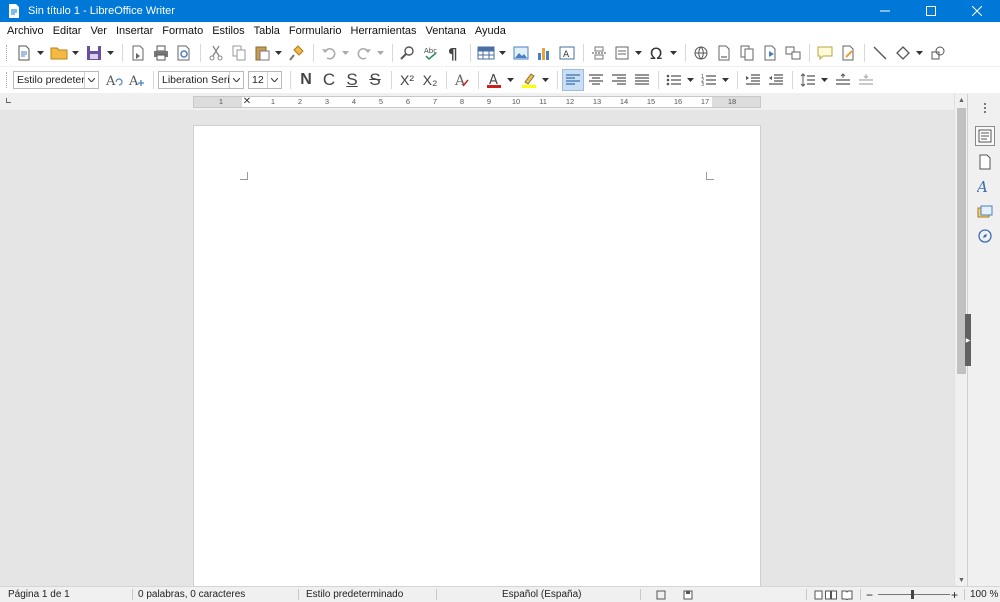  Describe the element at coordinates (866, 80) in the screenshot. I see `decrease-paragraph-spacing-icon` at that location.